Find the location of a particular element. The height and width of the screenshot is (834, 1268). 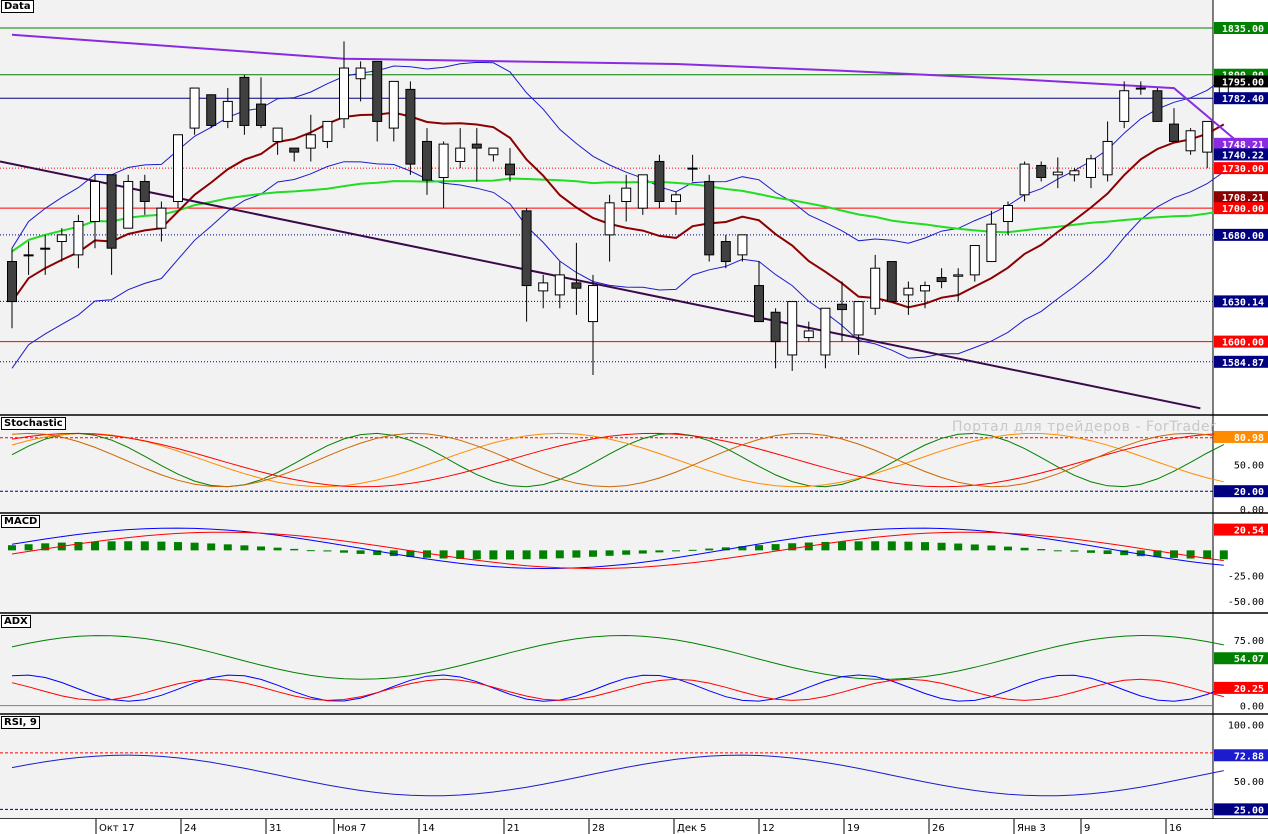

x-axis-label: 24 is located at coordinates (190, 828).